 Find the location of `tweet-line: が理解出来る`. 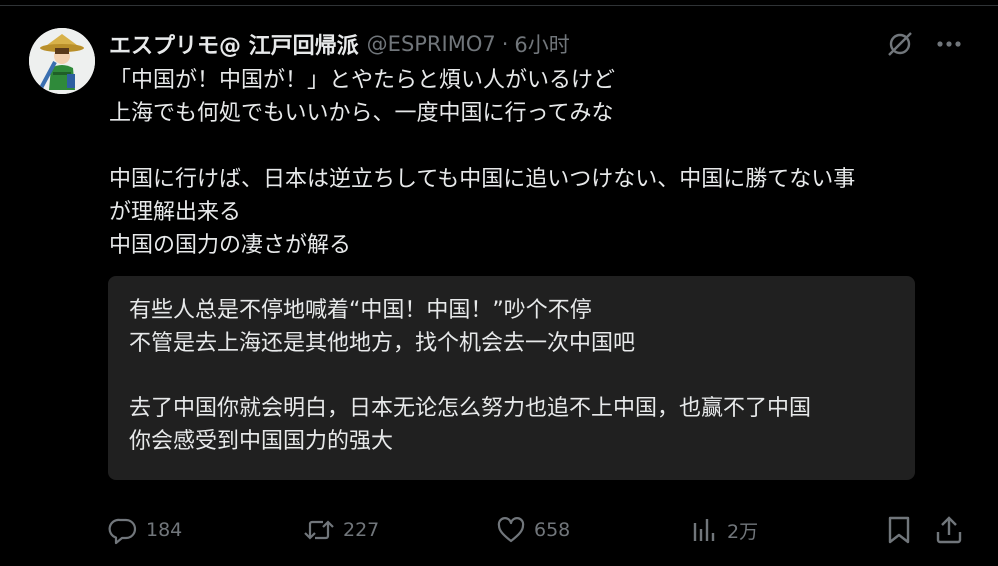

tweet-line: が理解出来る is located at coordinates (175, 212).